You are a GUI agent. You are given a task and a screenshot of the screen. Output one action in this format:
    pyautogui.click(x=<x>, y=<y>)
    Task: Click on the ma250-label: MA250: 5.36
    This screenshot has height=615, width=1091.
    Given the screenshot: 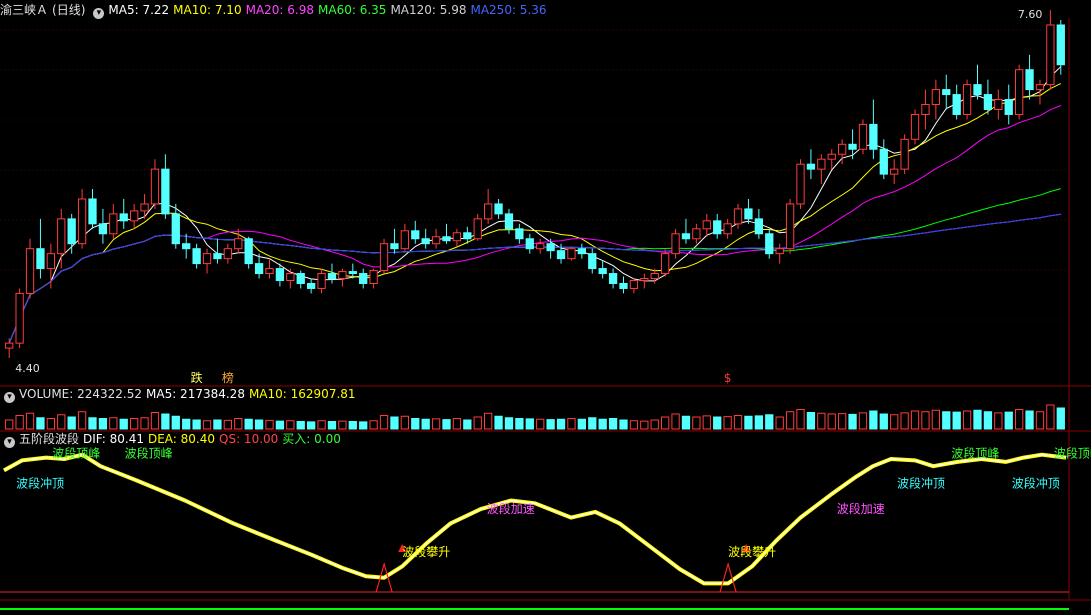 What is the action you would take?
    pyautogui.click(x=508, y=10)
    